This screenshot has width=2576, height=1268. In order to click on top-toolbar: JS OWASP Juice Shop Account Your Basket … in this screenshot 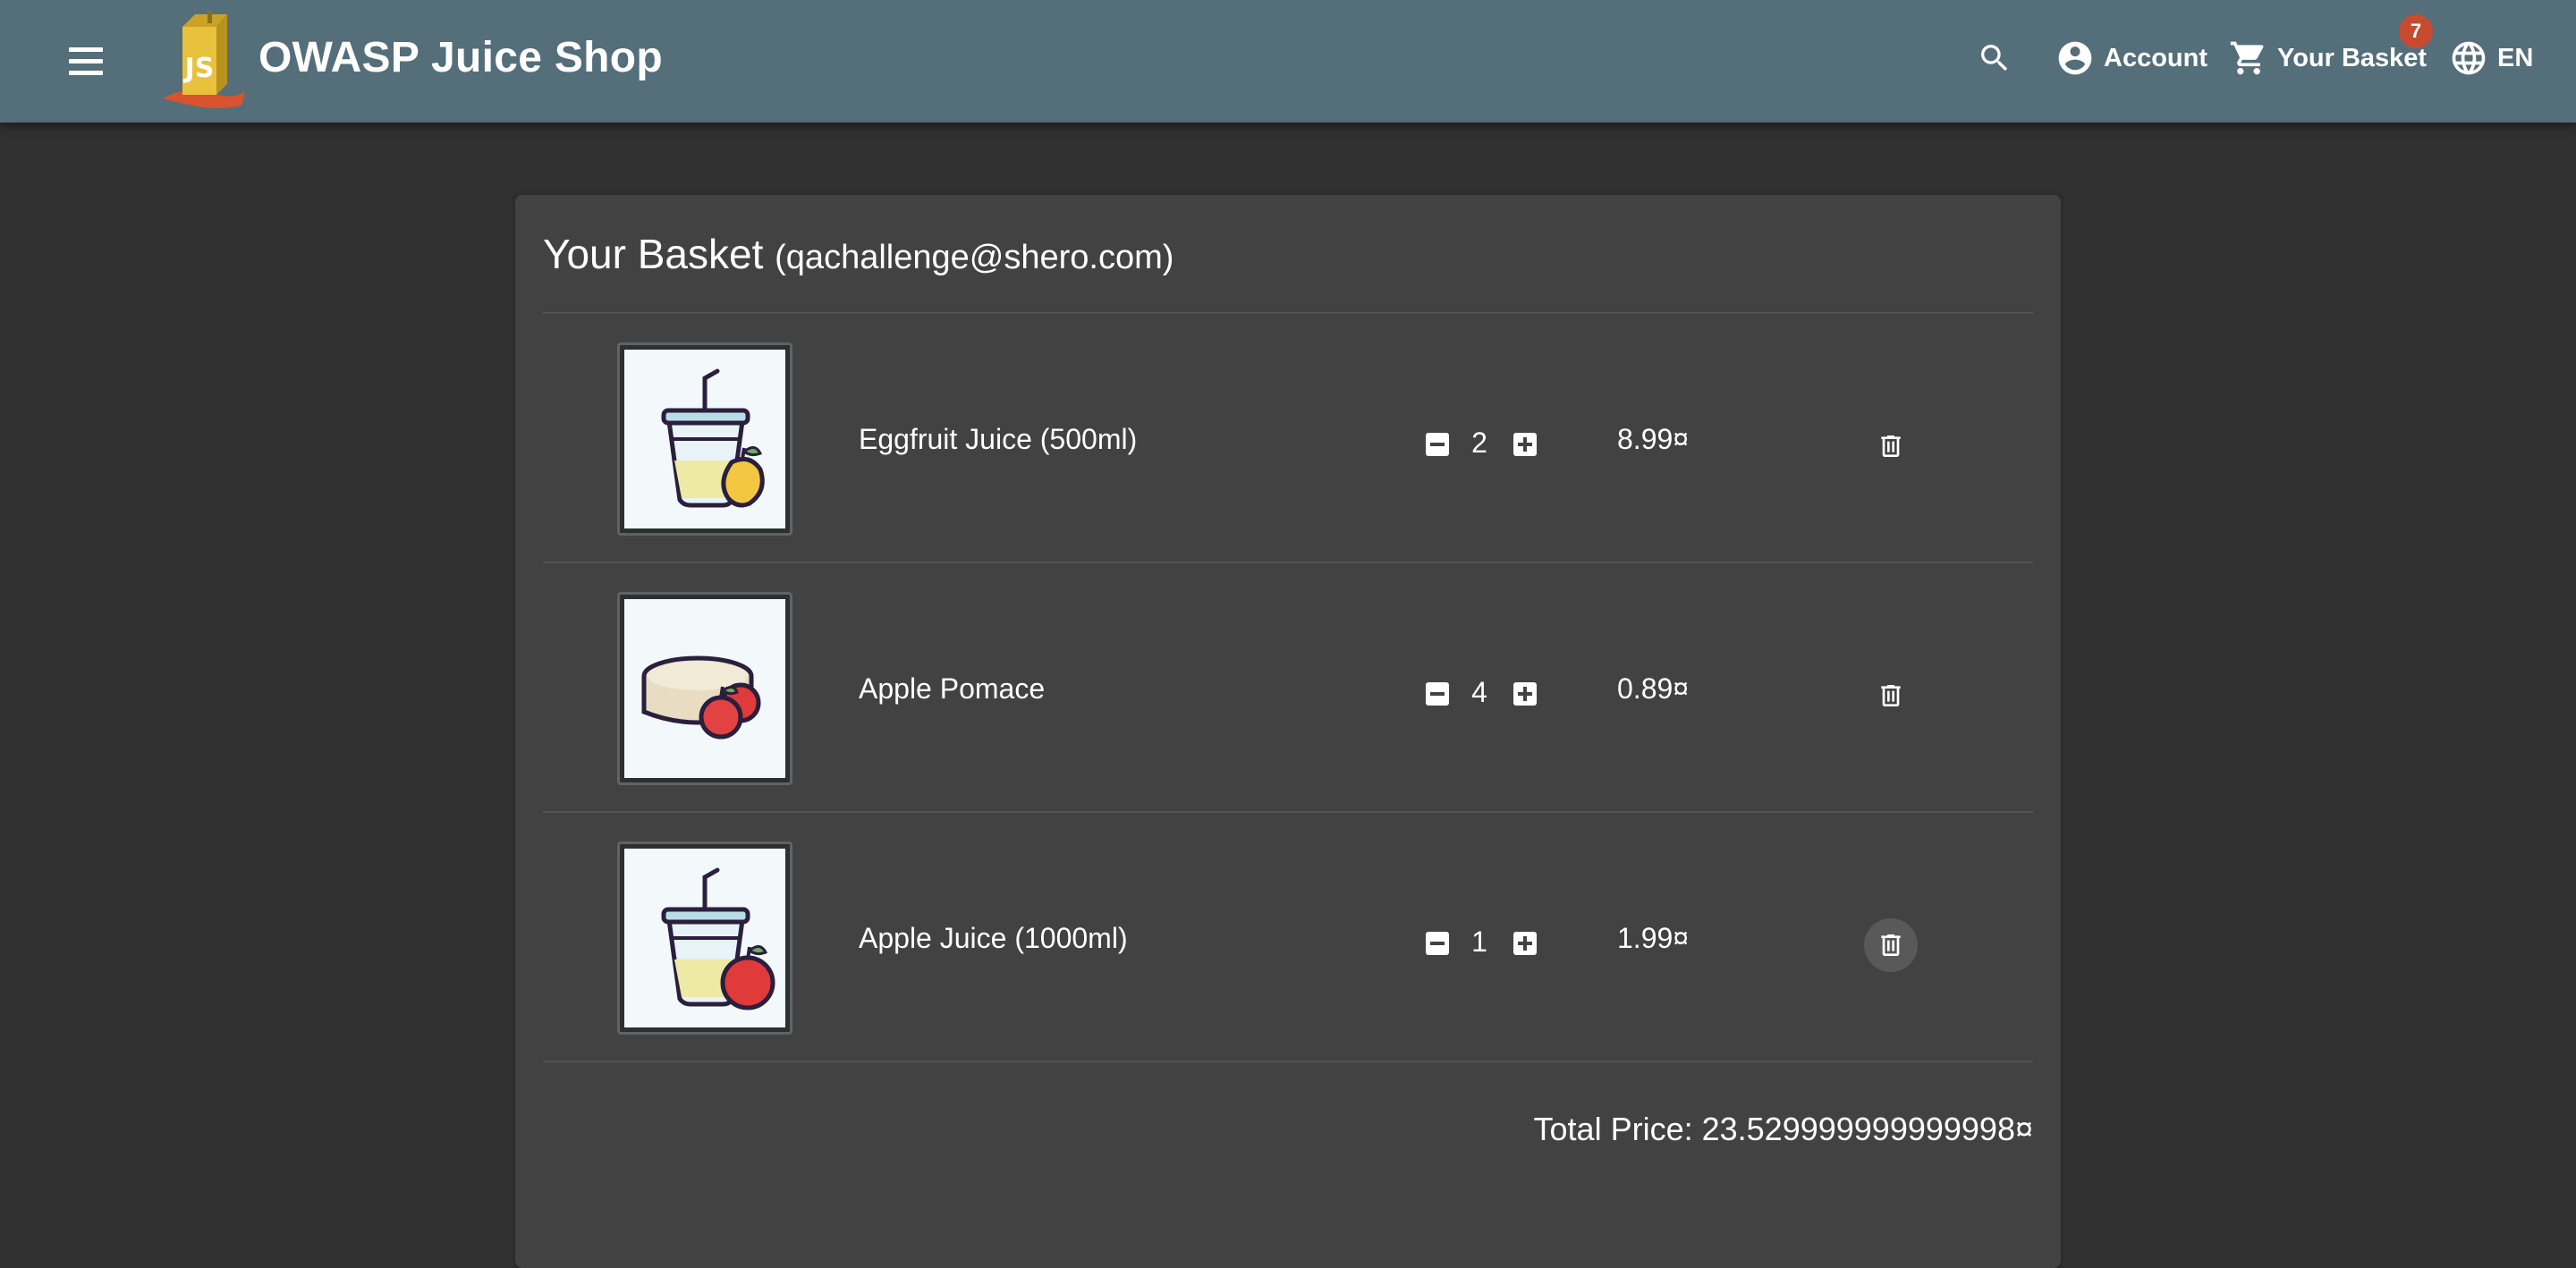, I will do `click(1288, 61)`.